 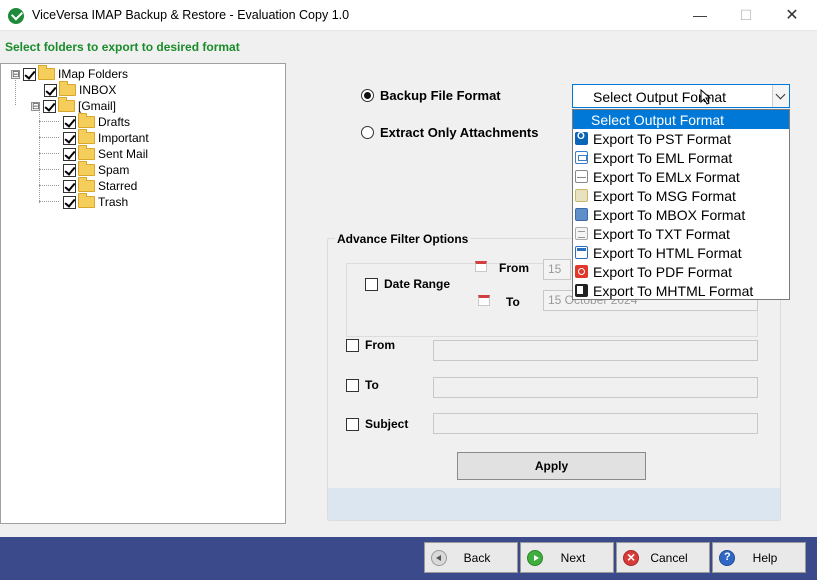 What do you see at coordinates (746, 15) in the screenshot?
I see `maximize-button: ☐` at bounding box center [746, 15].